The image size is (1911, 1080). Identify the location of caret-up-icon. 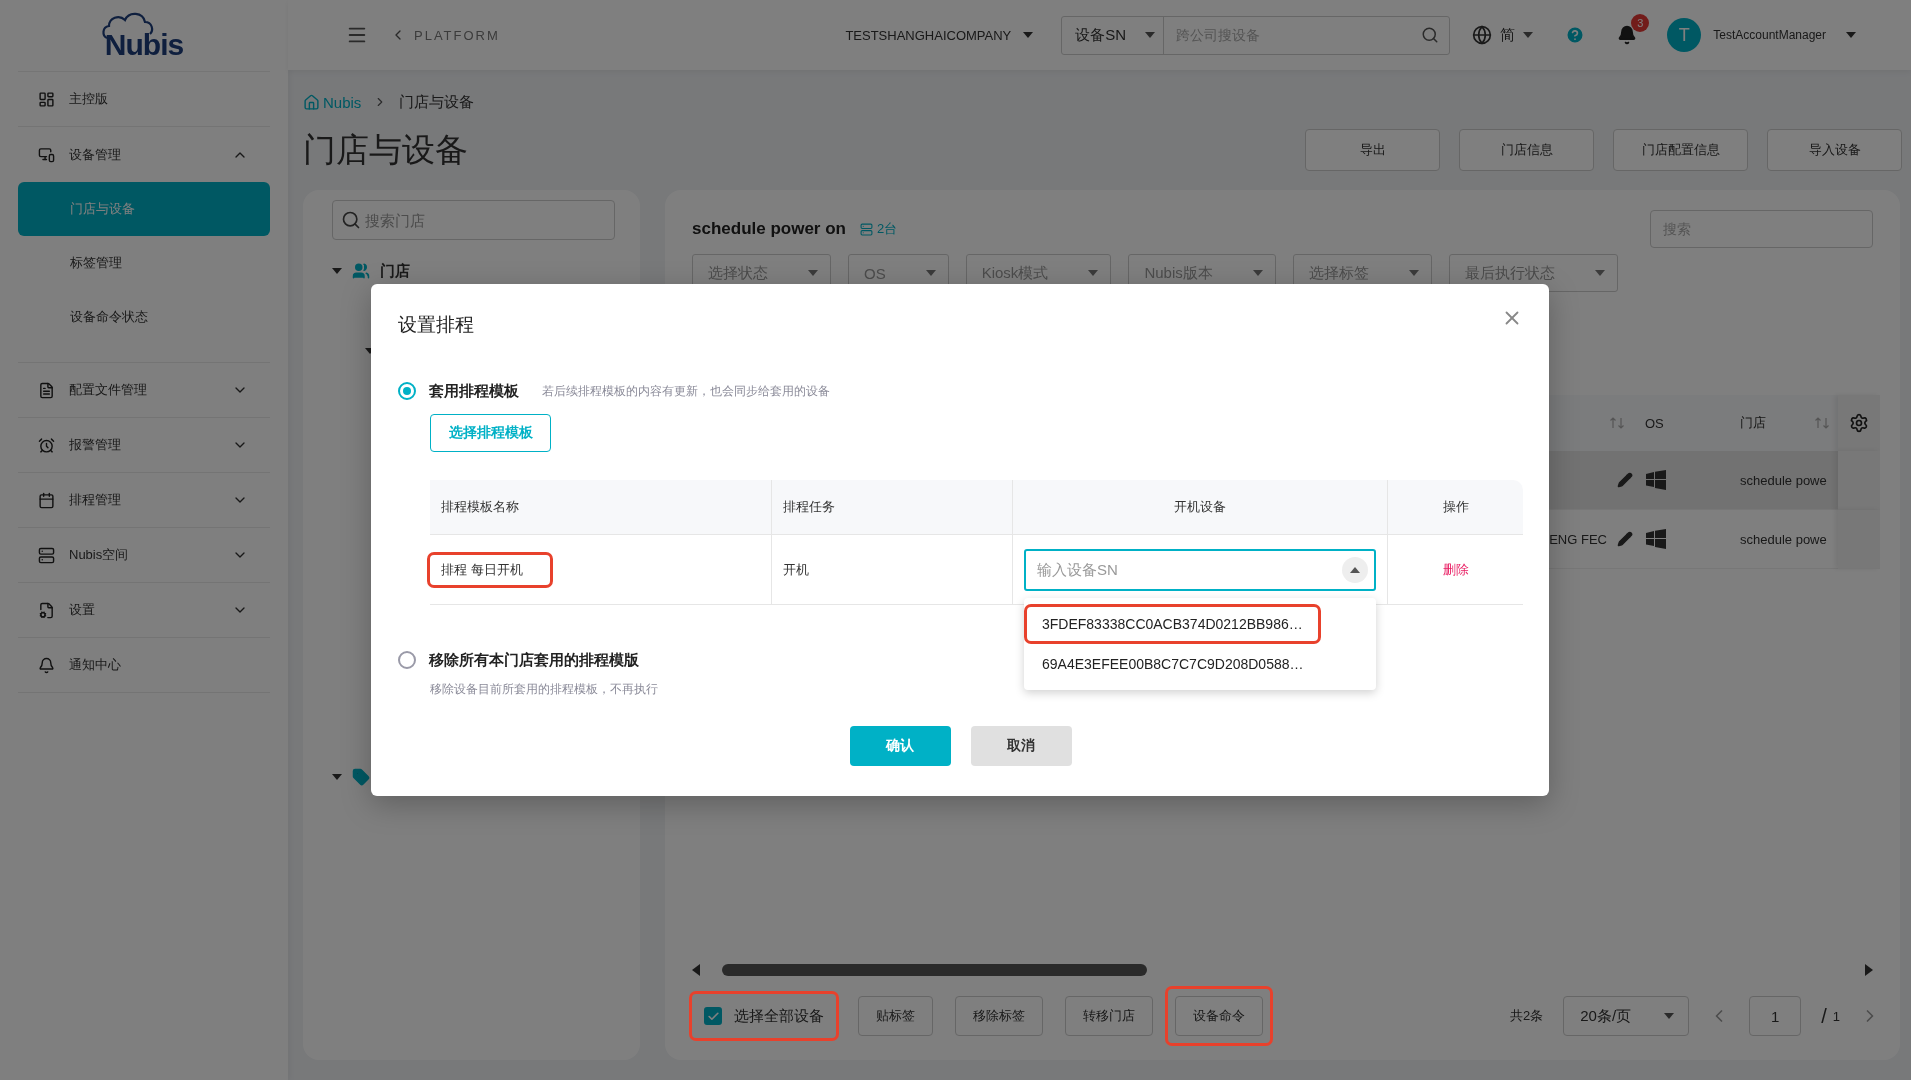
(1355, 569).